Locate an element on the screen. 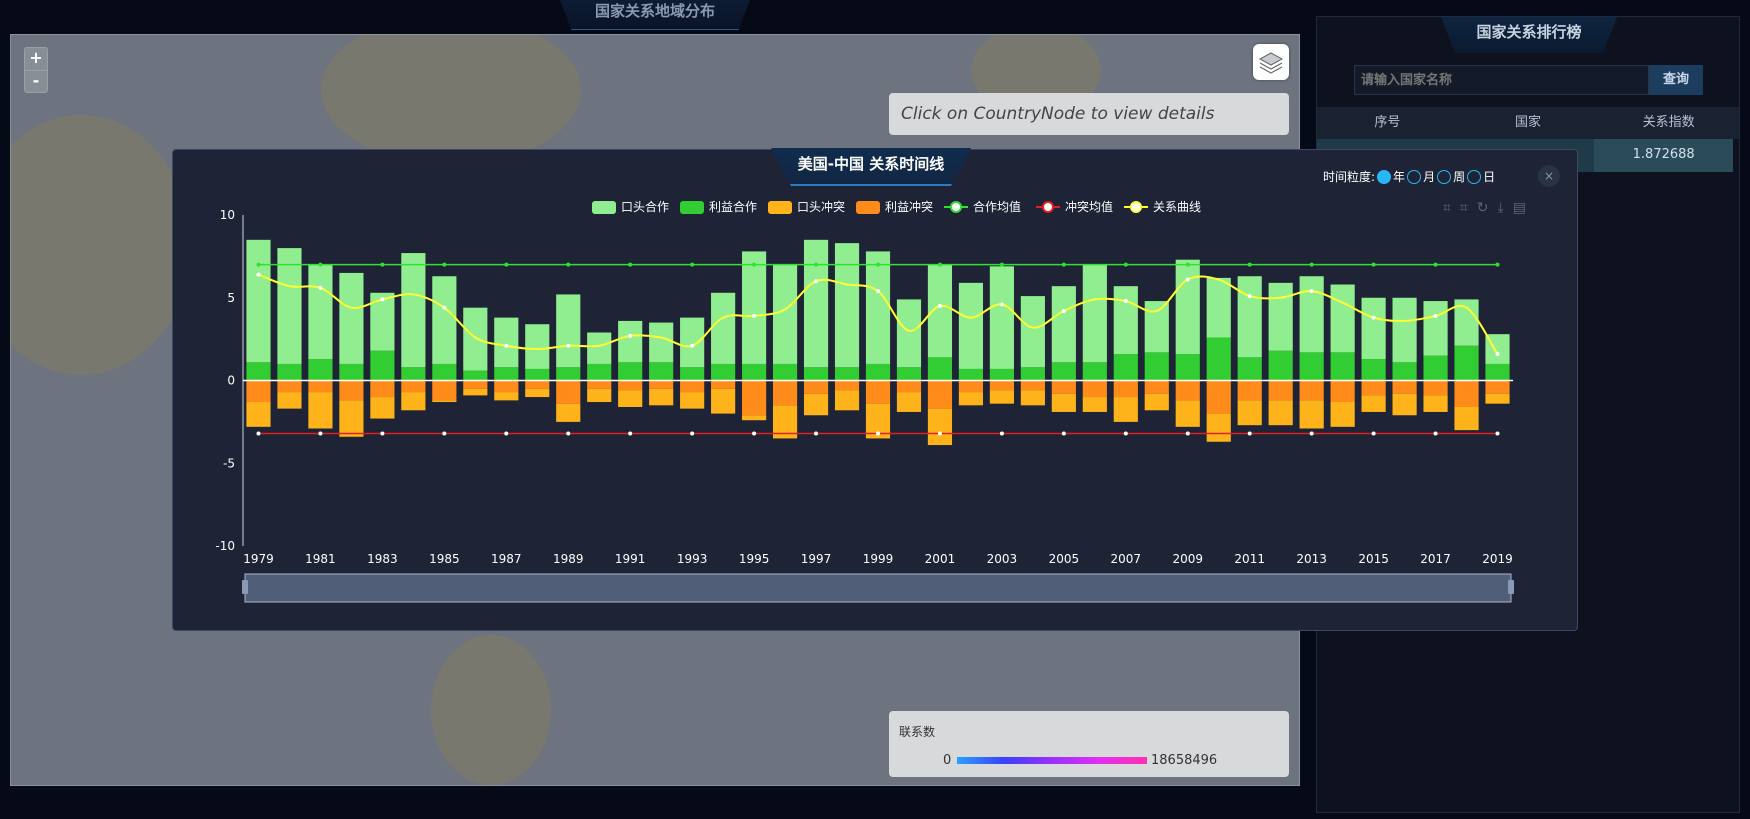 This screenshot has width=1750, height=819. x-tick-label: 1987 is located at coordinates (506, 559).